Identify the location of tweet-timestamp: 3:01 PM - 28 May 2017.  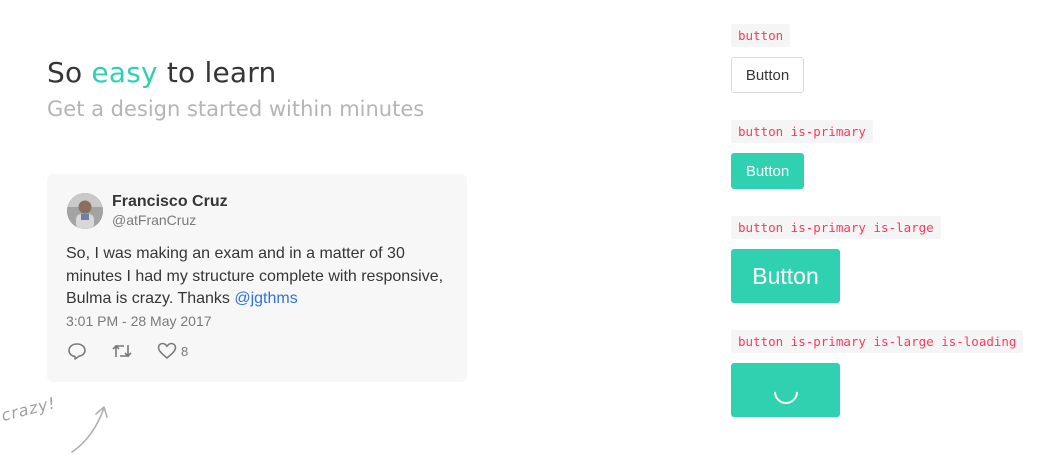
(139, 321).